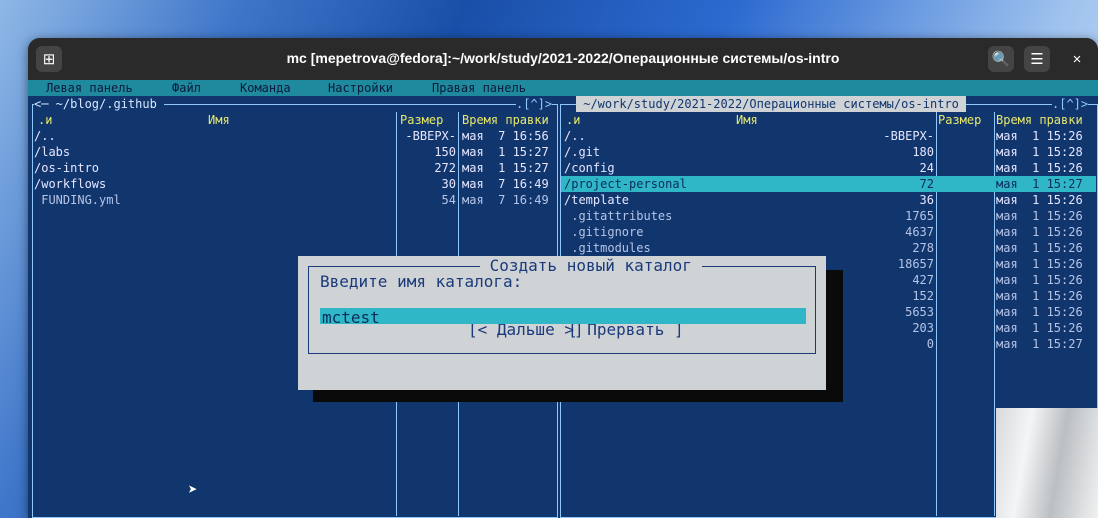 The height and width of the screenshot is (518, 1098). Describe the element at coordinates (625, 184) in the screenshot. I see `row-name: /project-personal` at that location.